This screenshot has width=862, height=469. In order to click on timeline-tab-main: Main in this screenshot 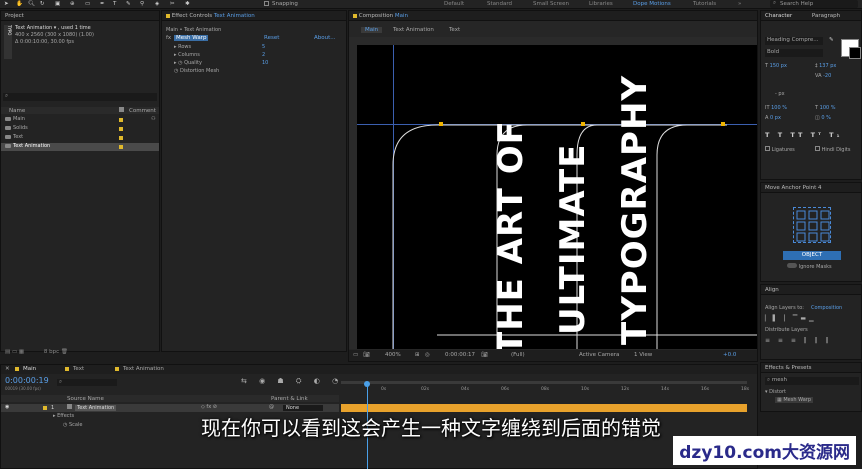, I will do `click(29, 369)`.